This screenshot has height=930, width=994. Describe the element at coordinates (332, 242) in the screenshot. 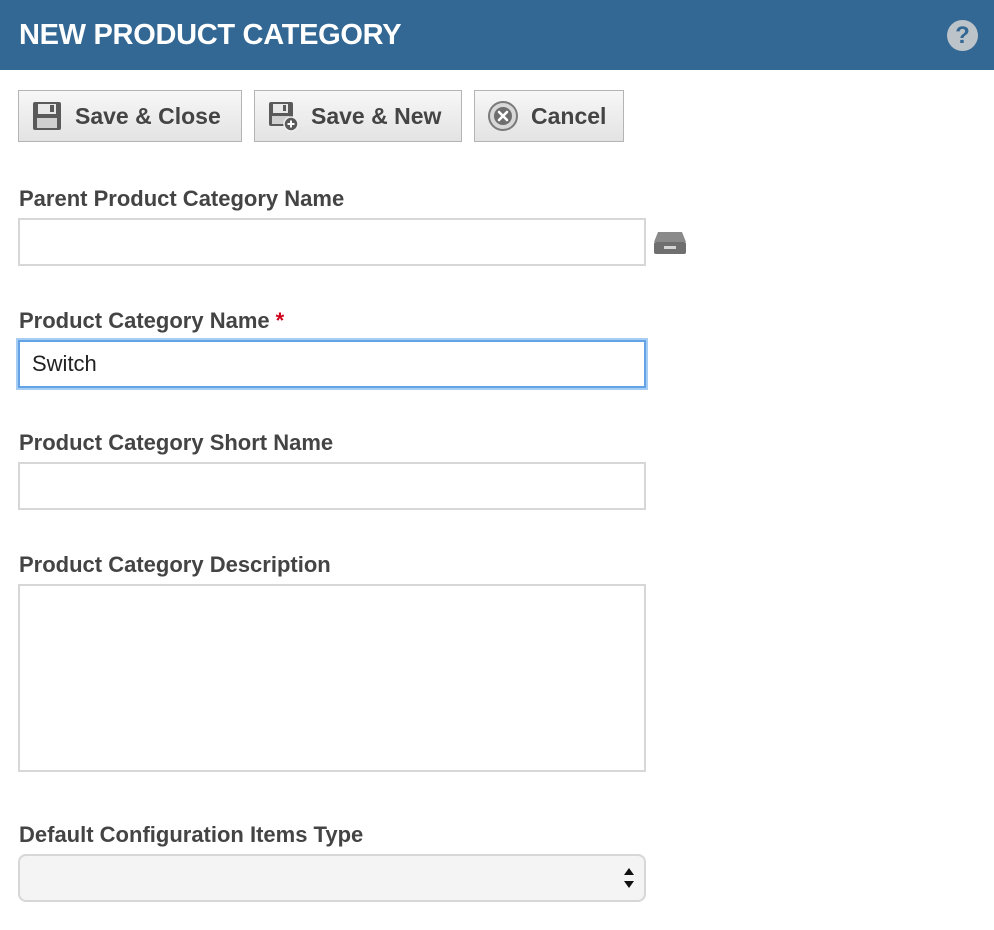

I see `parent-category-input` at that location.